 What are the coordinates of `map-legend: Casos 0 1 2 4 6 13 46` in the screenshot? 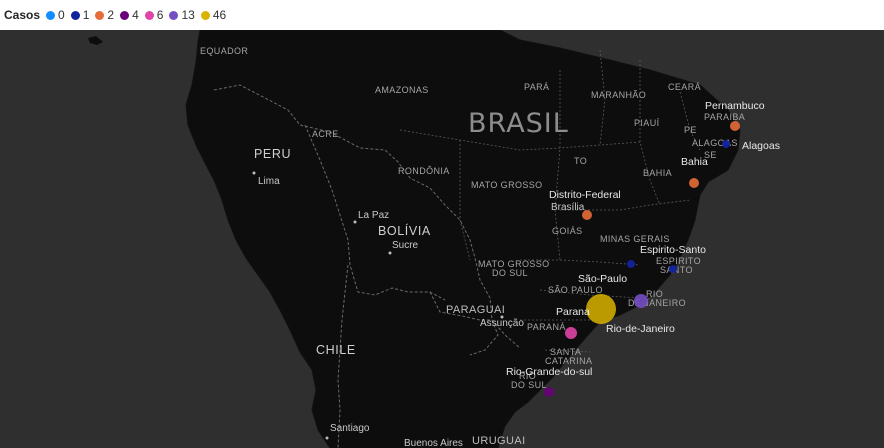 It's located at (442, 15).